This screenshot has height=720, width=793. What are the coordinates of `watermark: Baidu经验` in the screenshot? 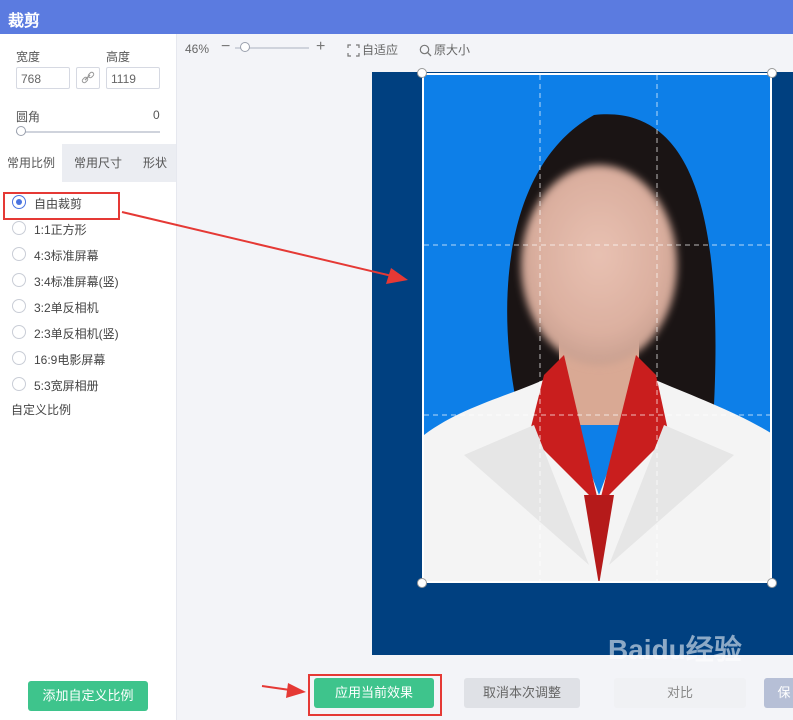 It's located at (675, 649).